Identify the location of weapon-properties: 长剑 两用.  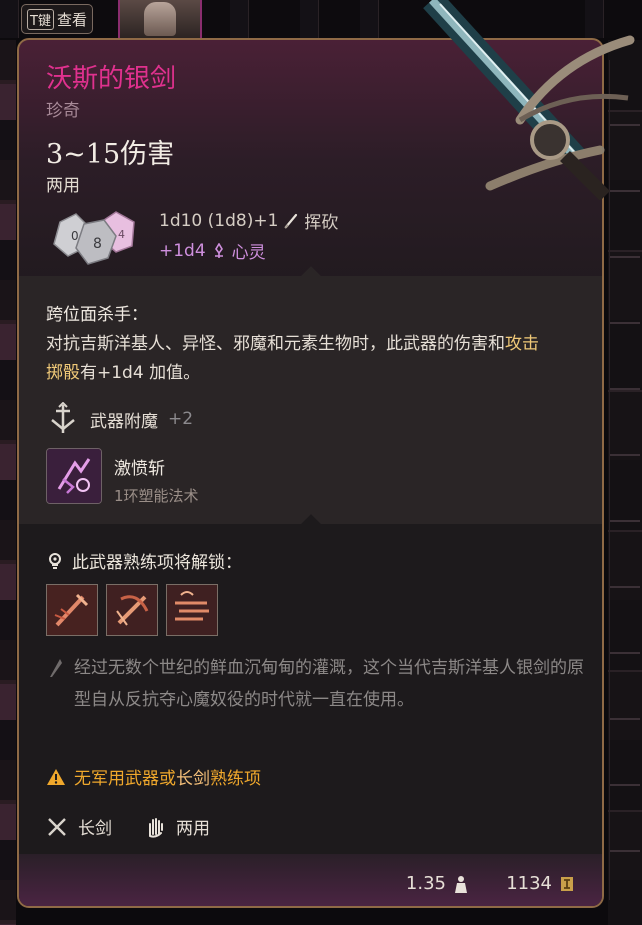
(128, 826).